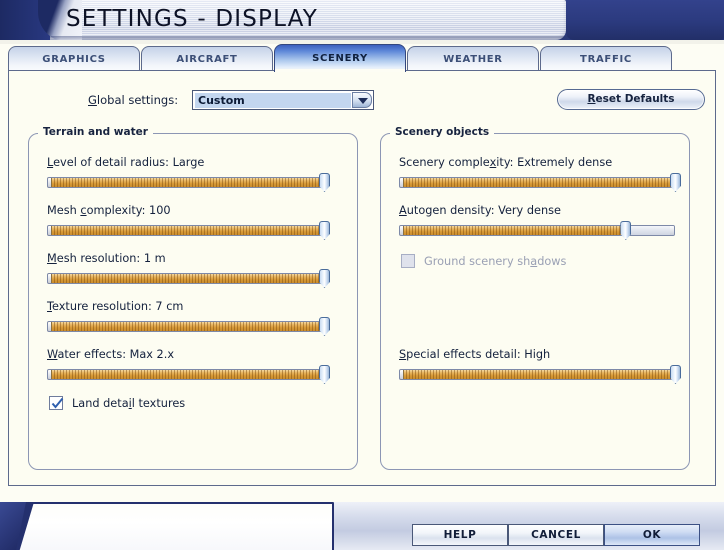 Image resolution: width=724 pixels, height=550 pixels. What do you see at coordinates (442, 132) in the screenshot?
I see `scenery-objects-title: Scenery objects` at bounding box center [442, 132].